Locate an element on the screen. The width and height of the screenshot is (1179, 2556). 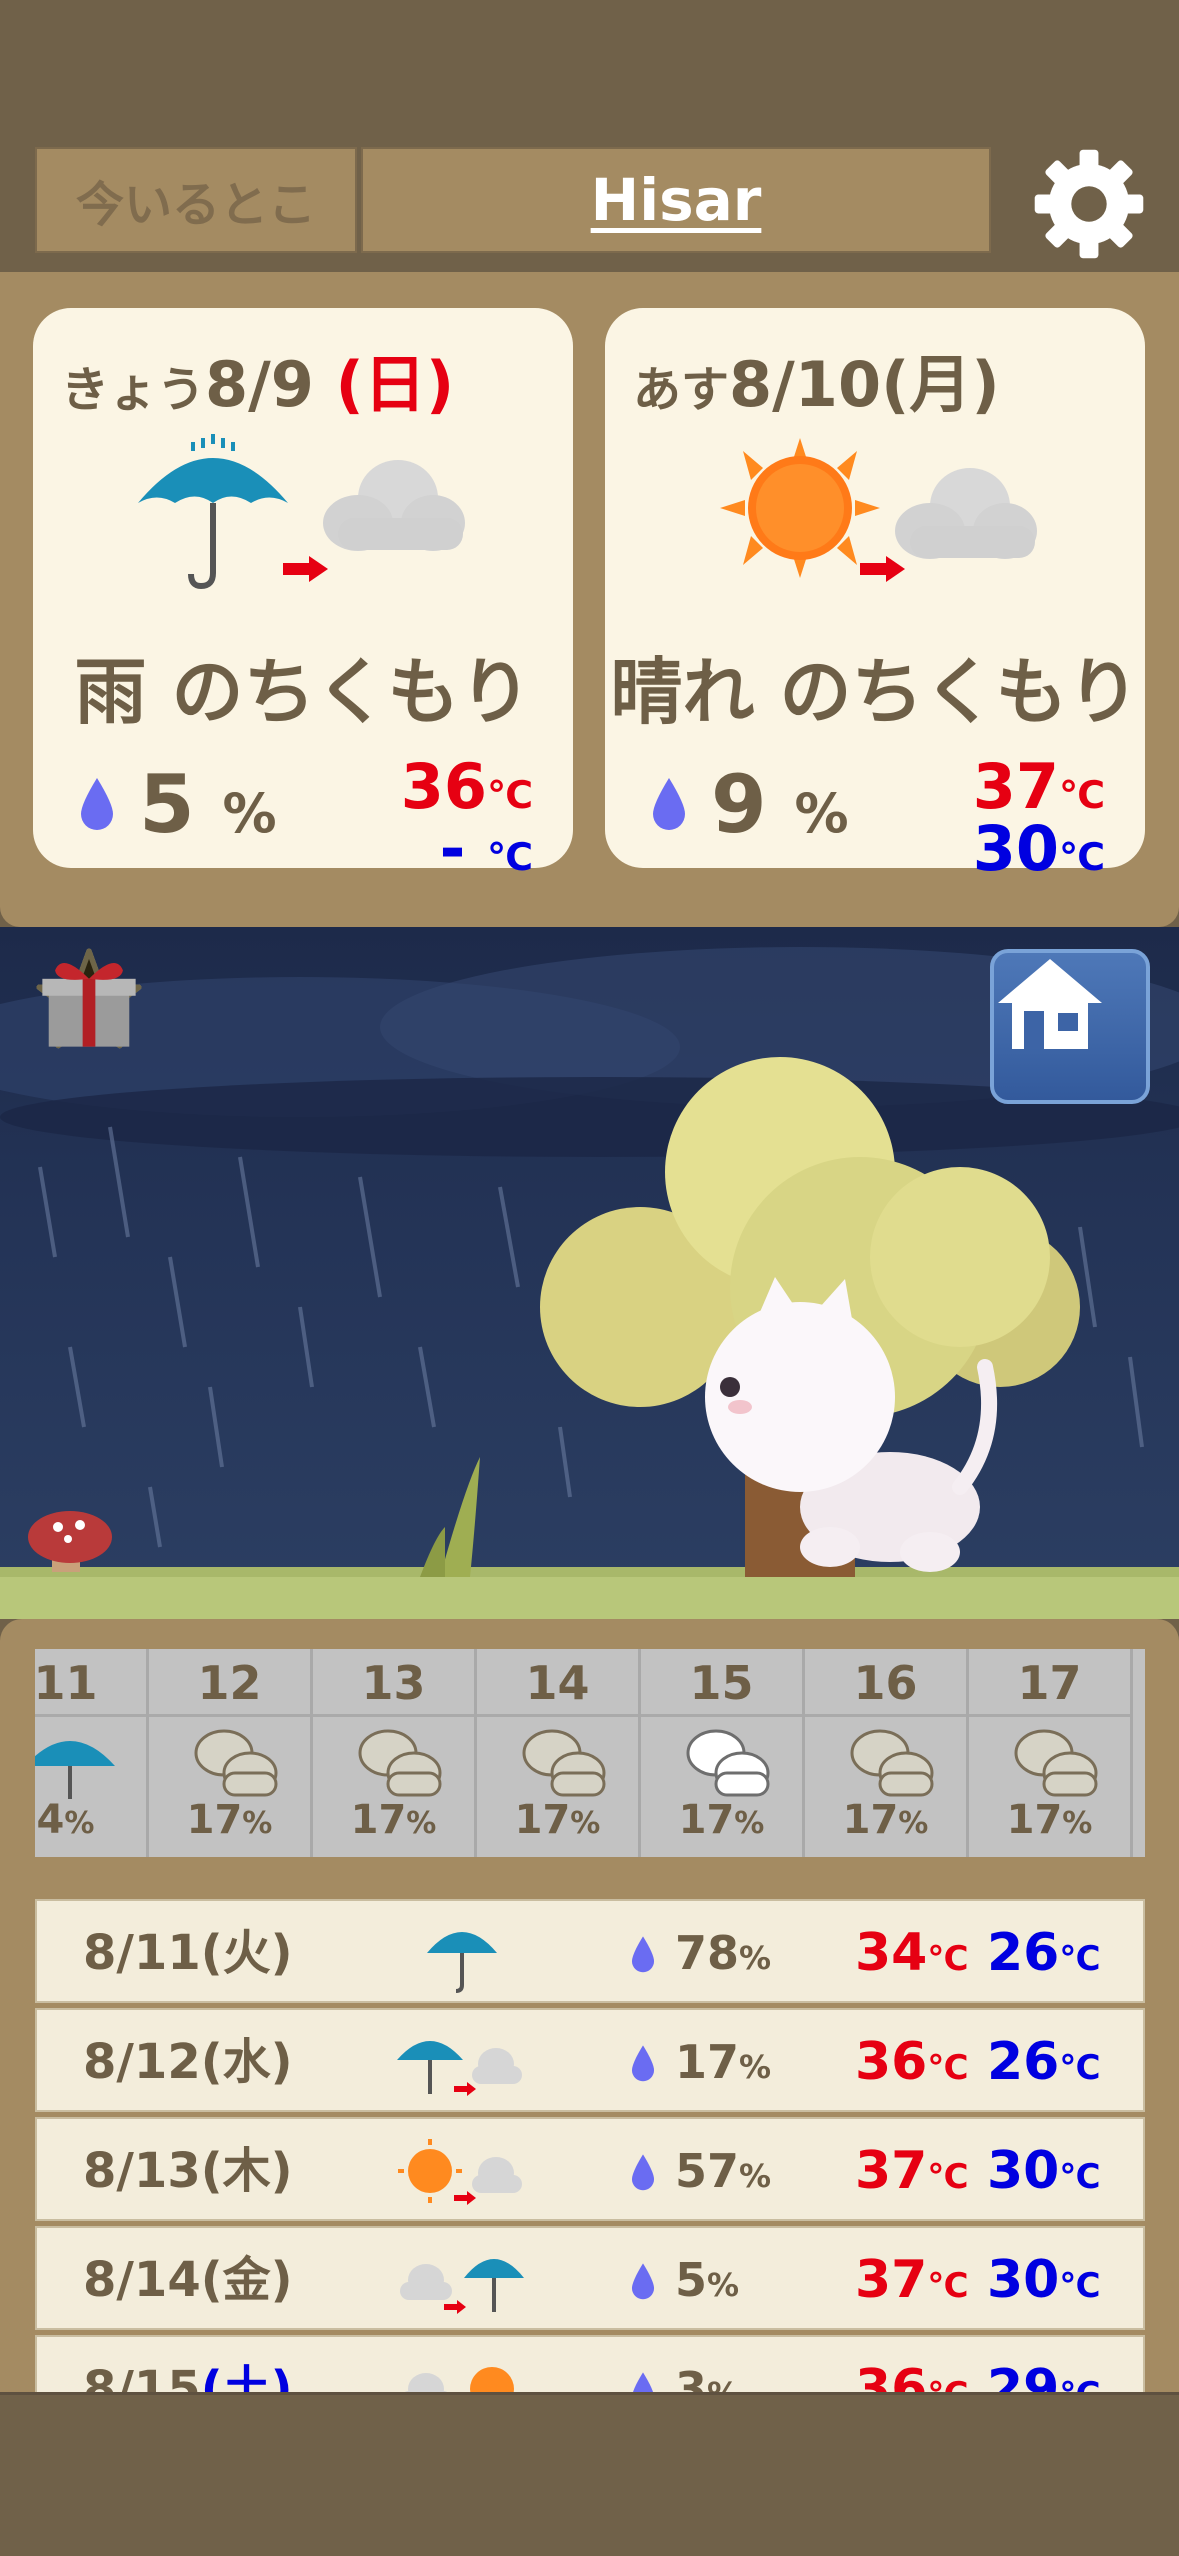
top-bar: 今いるとこ Hisar is located at coordinates (589, 136).